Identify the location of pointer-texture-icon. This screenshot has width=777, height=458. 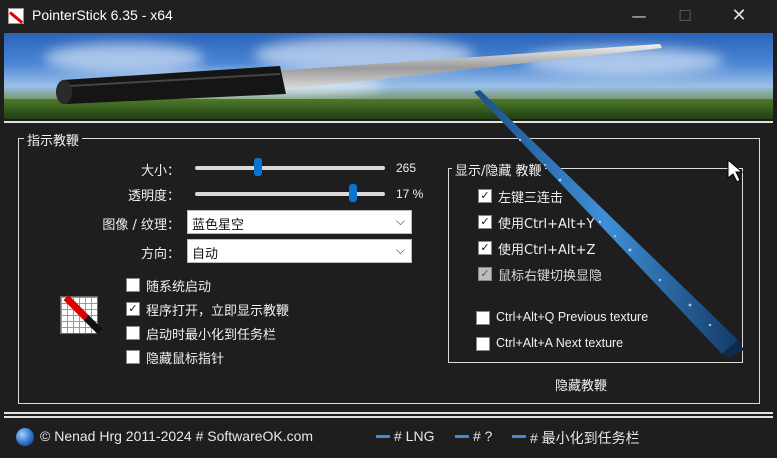
(81, 314).